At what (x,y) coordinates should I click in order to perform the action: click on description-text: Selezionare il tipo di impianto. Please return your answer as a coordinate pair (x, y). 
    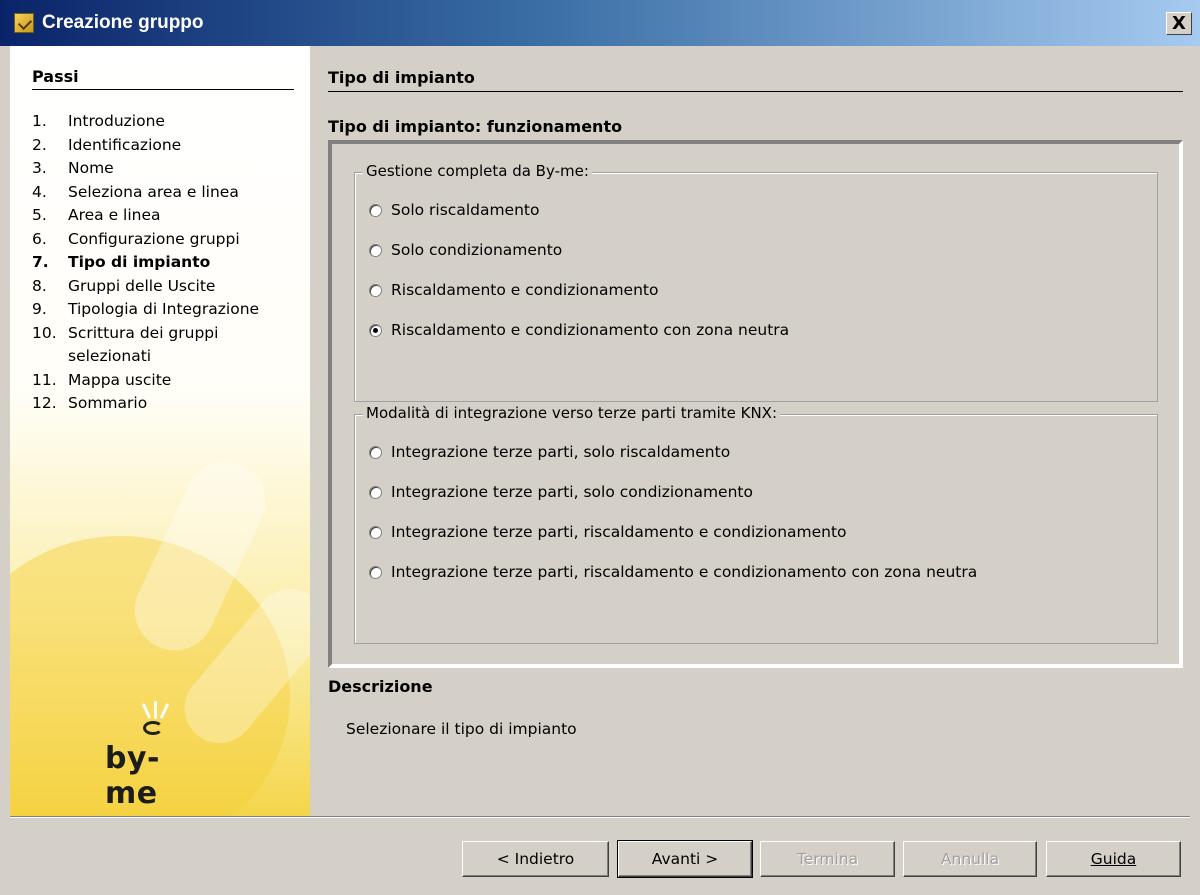
    Looking at the image, I should click on (461, 729).